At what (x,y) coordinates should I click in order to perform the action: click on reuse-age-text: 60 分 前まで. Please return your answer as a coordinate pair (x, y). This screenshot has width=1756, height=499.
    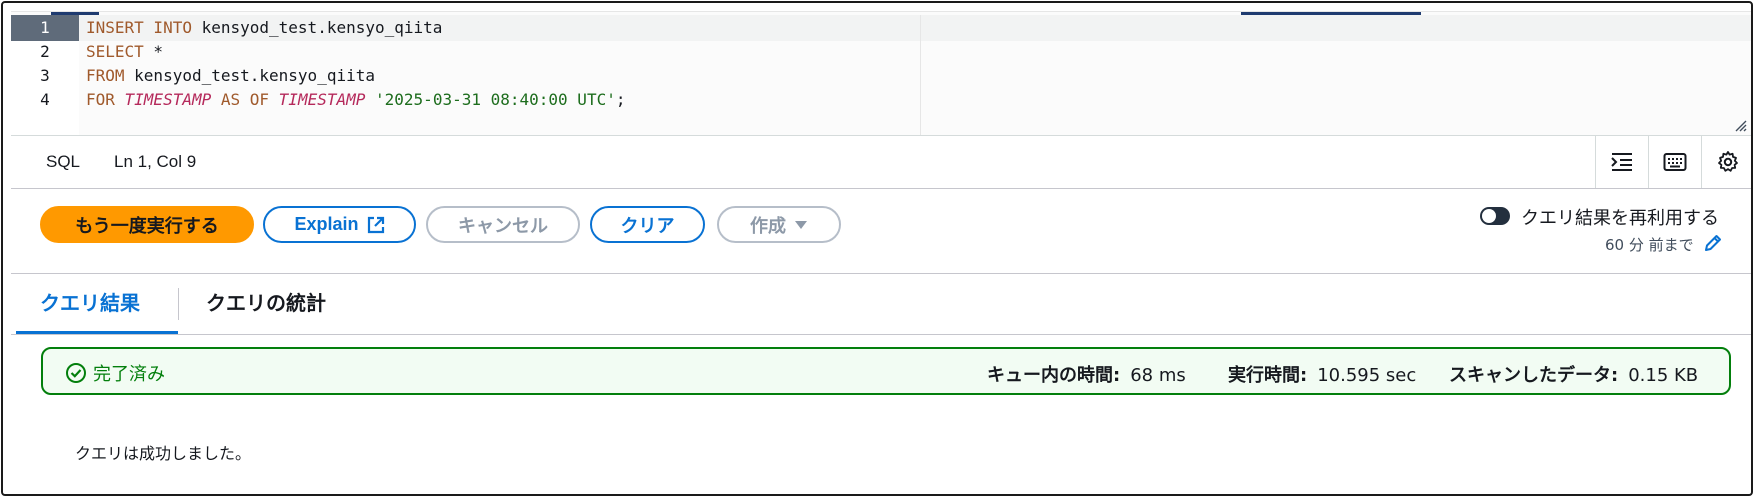
    Looking at the image, I should click on (1649, 245).